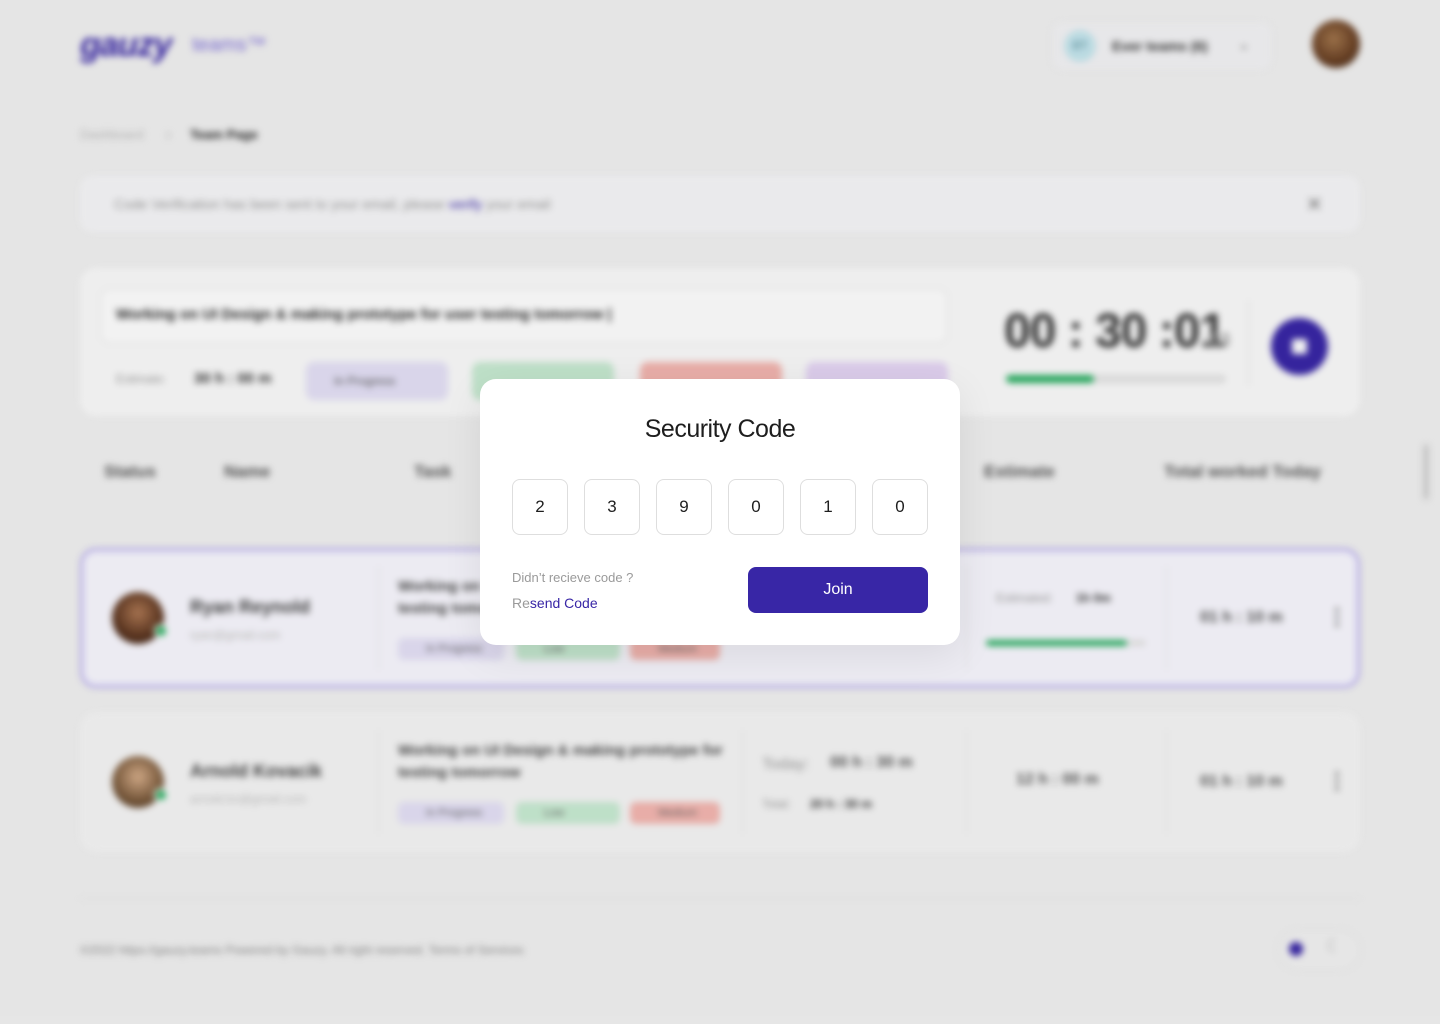  Describe the element at coordinates (573, 577) in the screenshot. I see `no-code-text: Didn’t recieve code ?` at that location.